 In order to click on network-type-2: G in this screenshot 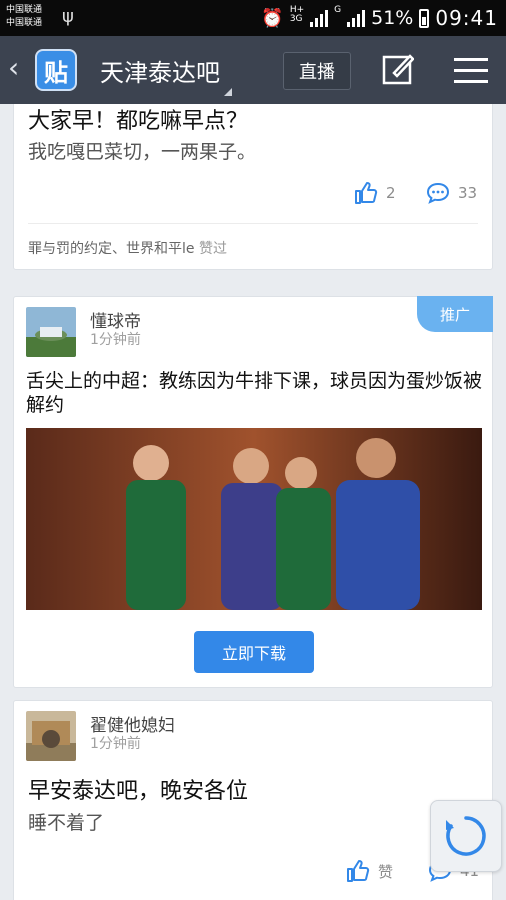, I will do `click(338, 10)`.